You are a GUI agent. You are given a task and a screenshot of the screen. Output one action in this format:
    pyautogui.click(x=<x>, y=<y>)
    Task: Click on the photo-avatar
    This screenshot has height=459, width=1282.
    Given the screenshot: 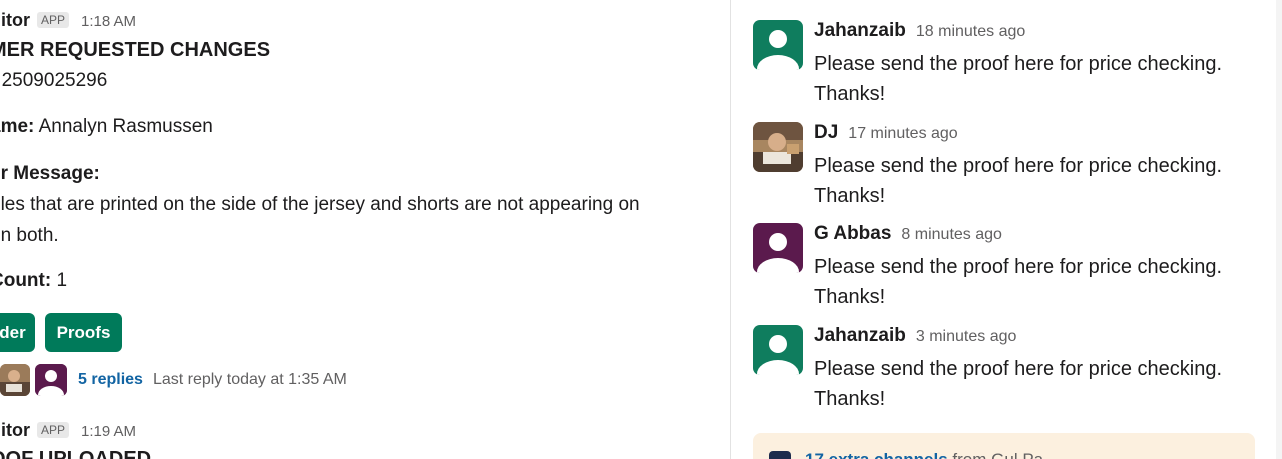 What is the action you would take?
    pyautogui.click(x=778, y=147)
    